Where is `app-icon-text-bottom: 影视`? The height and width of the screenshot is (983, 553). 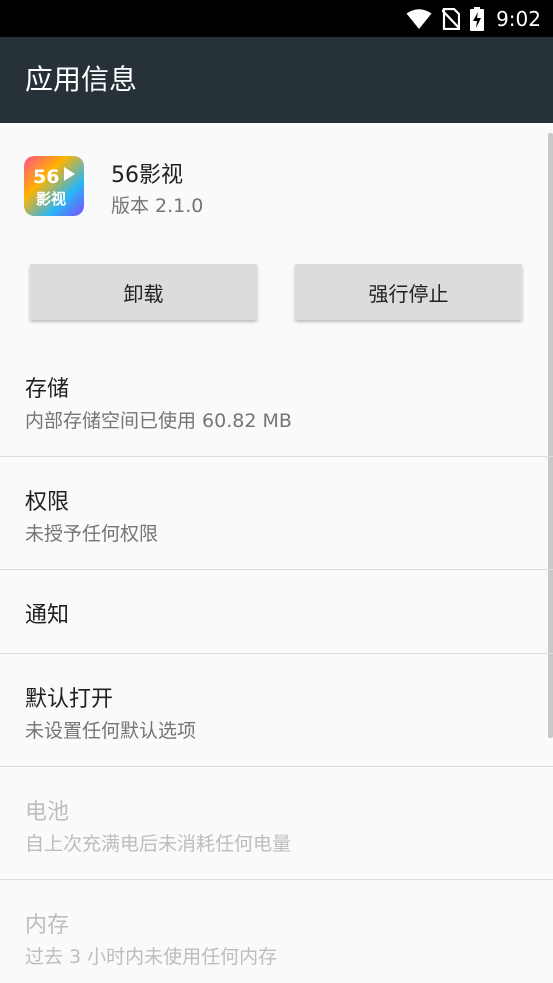 app-icon-text-bottom: 影视 is located at coordinates (51, 199).